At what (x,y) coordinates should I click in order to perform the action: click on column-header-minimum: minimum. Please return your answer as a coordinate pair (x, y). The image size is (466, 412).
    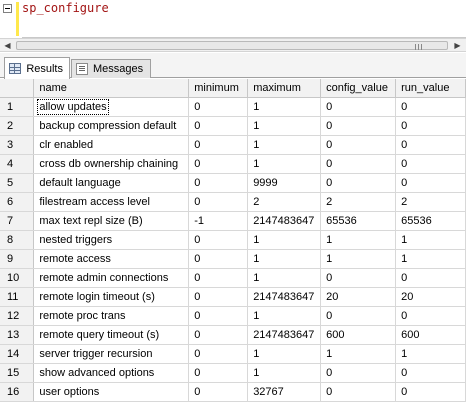
    Looking at the image, I should click on (218, 88).